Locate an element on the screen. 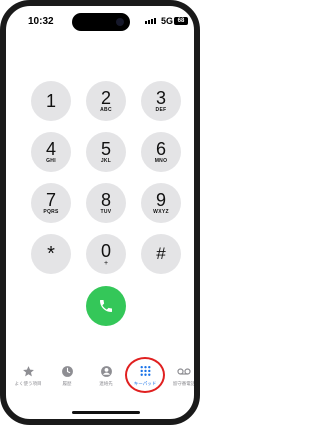 This screenshot has width=320, height=425. clock-icon is located at coordinates (67, 371).